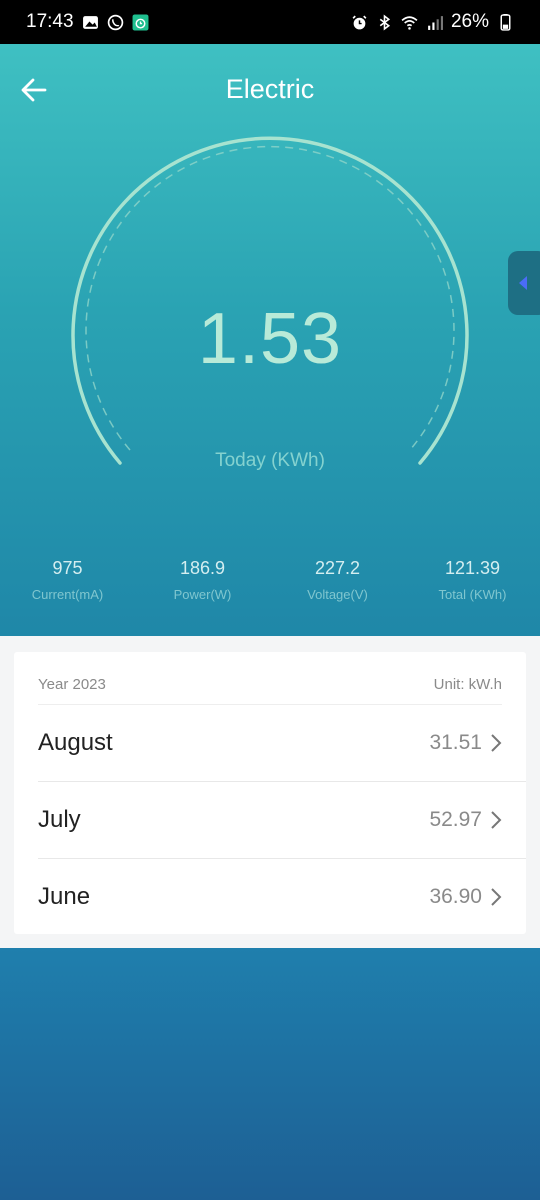  What do you see at coordinates (67, 568) in the screenshot?
I see `stat-value: 975` at bounding box center [67, 568].